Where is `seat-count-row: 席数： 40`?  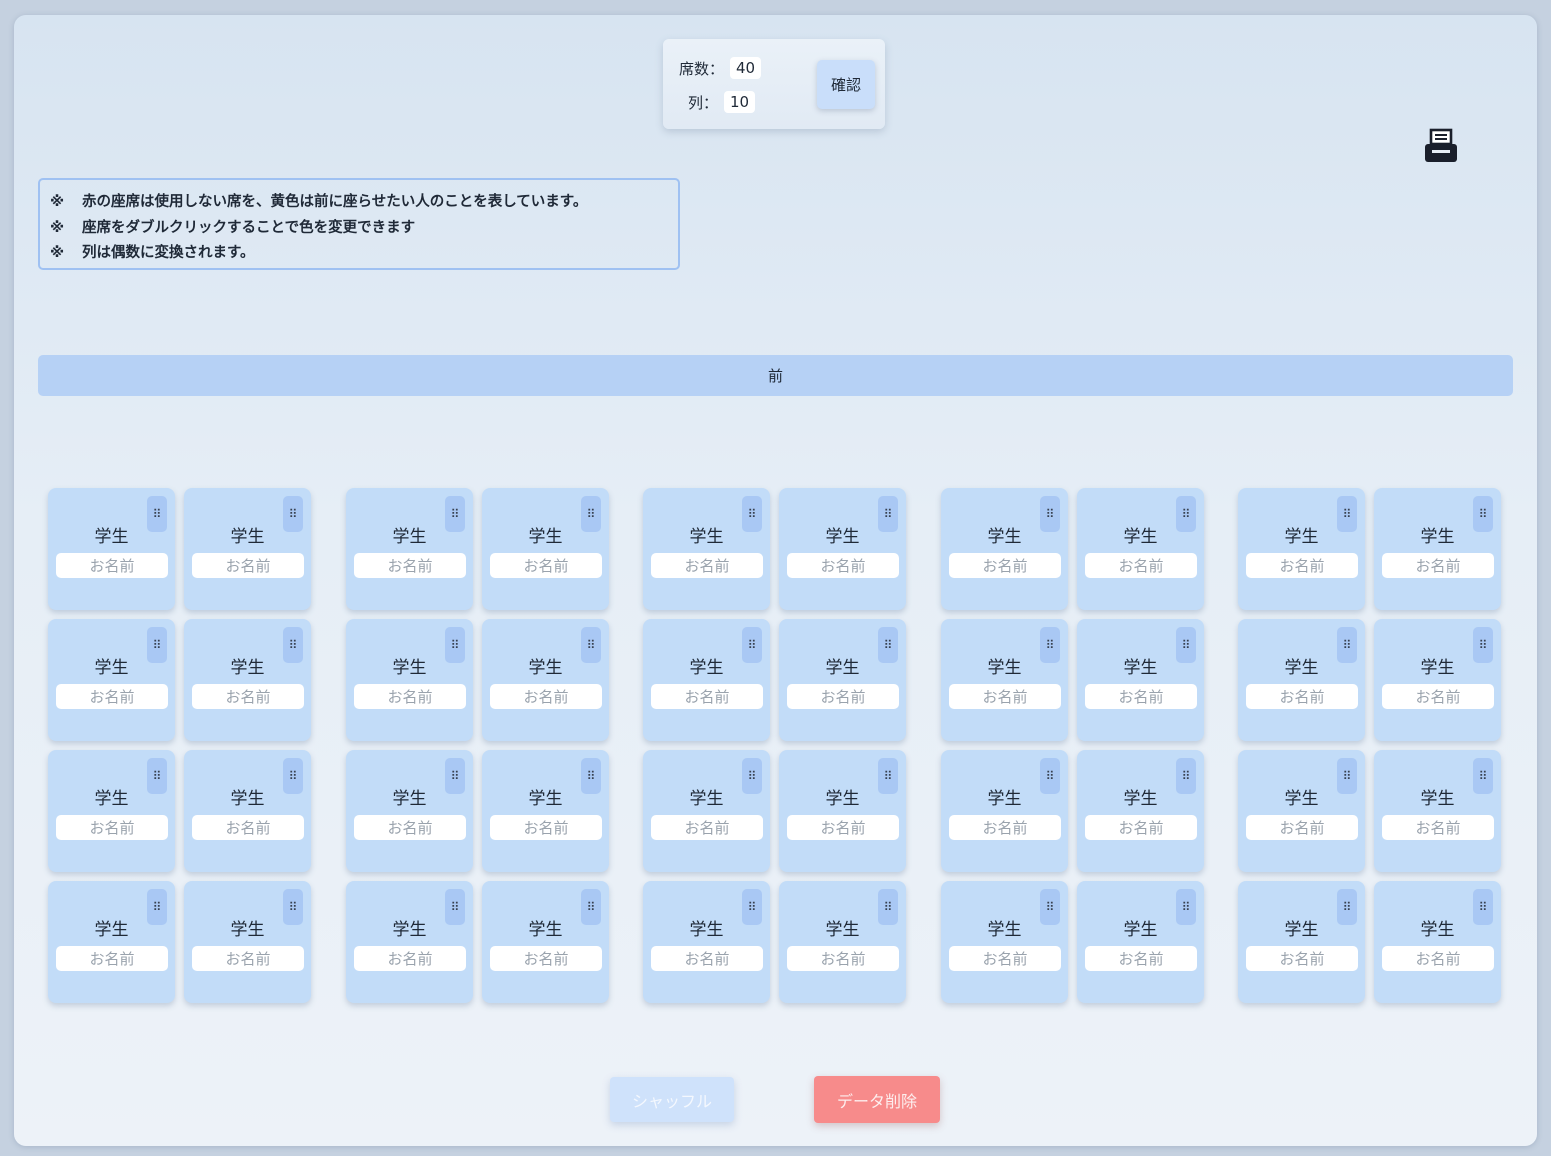
seat-count-row: 席数： 40 is located at coordinates (720, 68).